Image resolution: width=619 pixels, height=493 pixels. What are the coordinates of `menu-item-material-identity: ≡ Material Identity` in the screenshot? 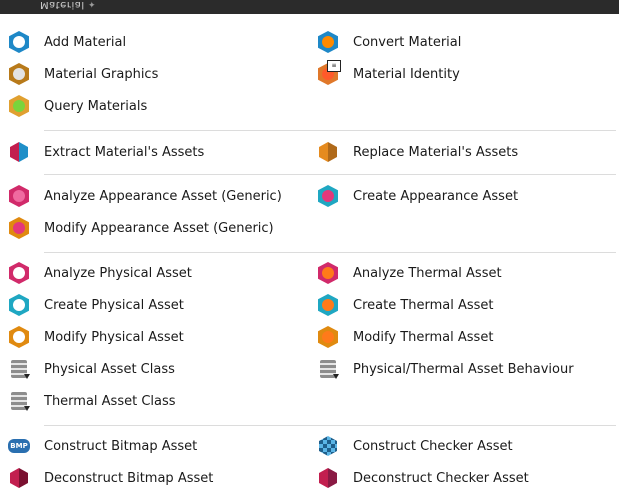 It's located at (388, 74).